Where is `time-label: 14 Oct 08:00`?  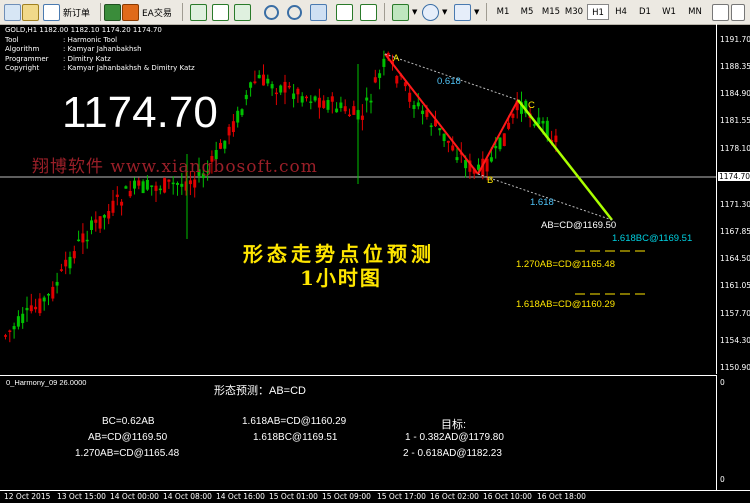
time-label: 14 Oct 08:00 is located at coordinates (187, 496).